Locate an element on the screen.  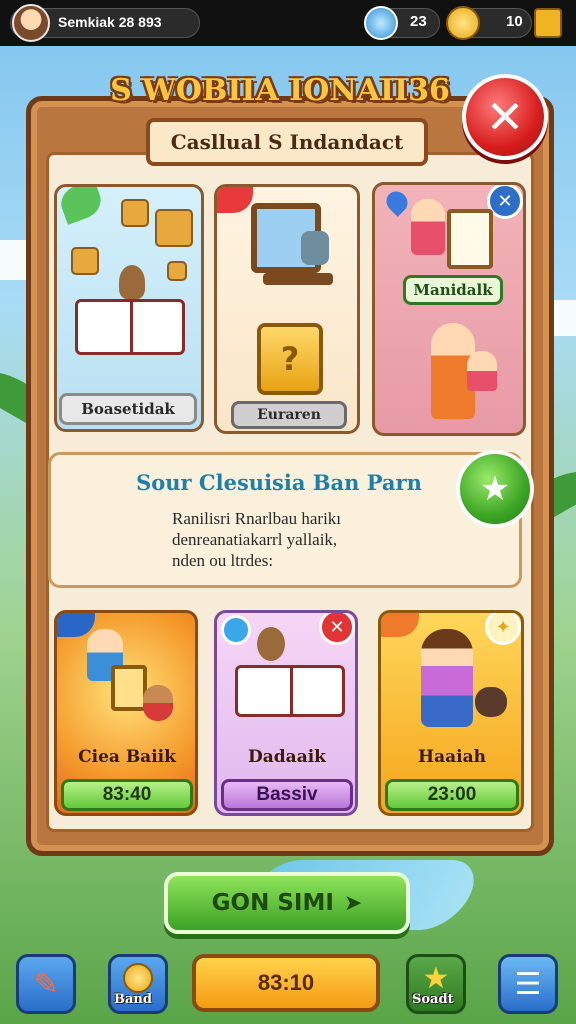
robot-figure-icon is located at coordinates (315, 248).